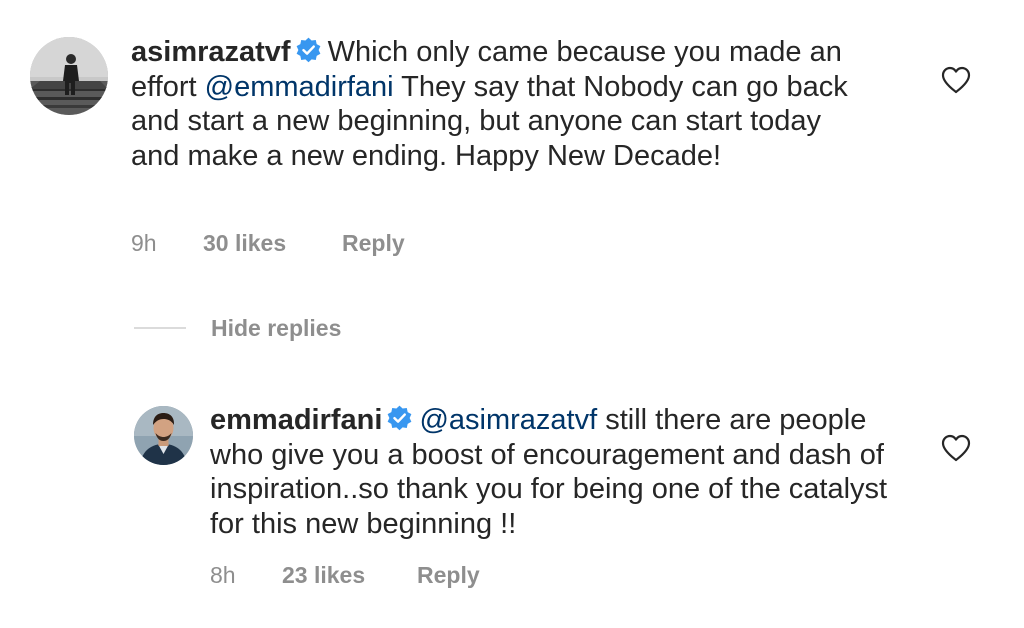 Image resolution: width=1024 pixels, height=628 pixels. What do you see at coordinates (296, 420) in the screenshot?
I see `username: emmadirfani` at bounding box center [296, 420].